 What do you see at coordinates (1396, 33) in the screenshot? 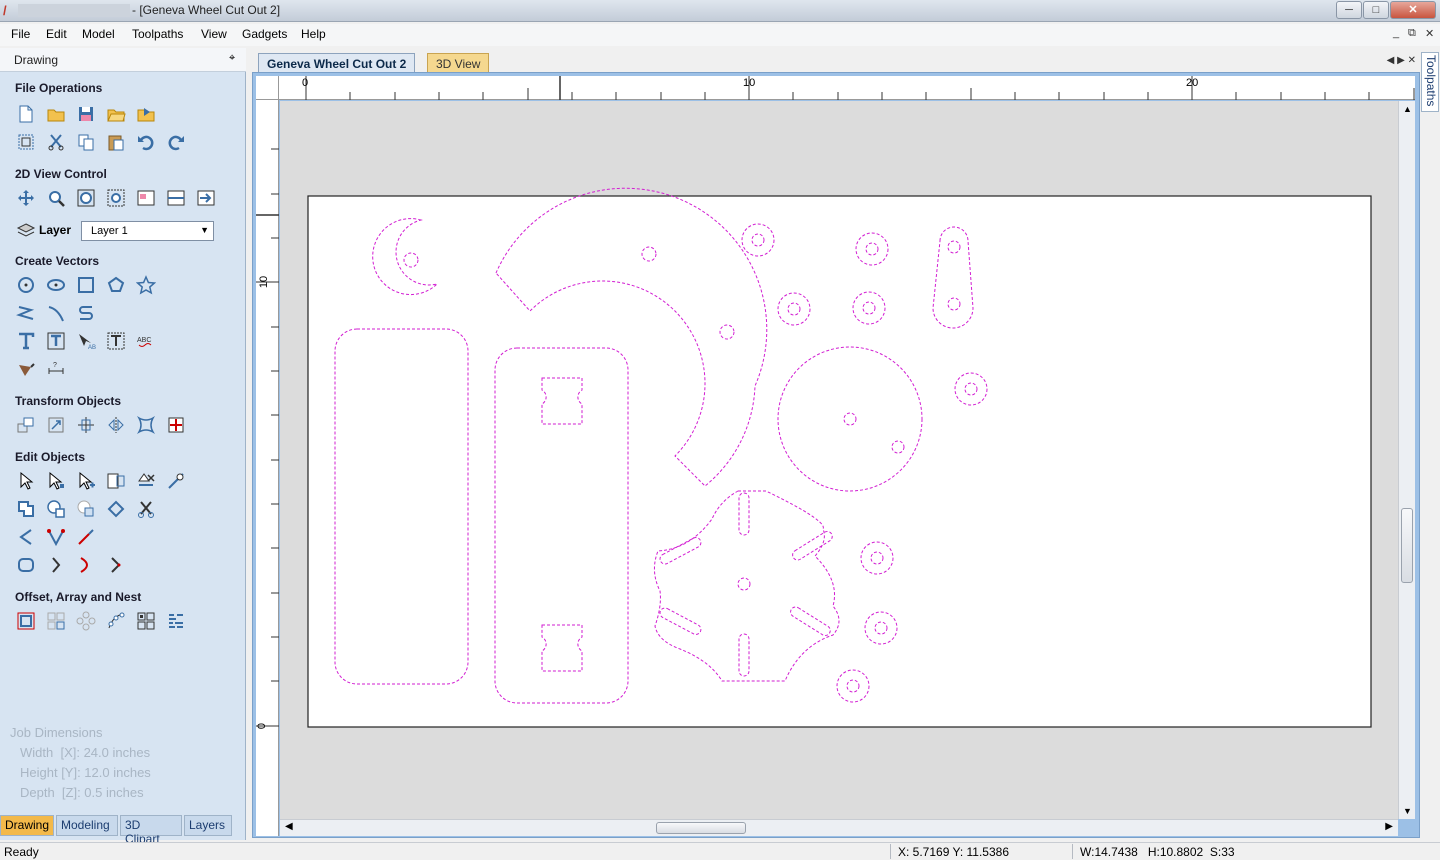
I see `mdi-minimize-button: _` at bounding box center [1396, 33].